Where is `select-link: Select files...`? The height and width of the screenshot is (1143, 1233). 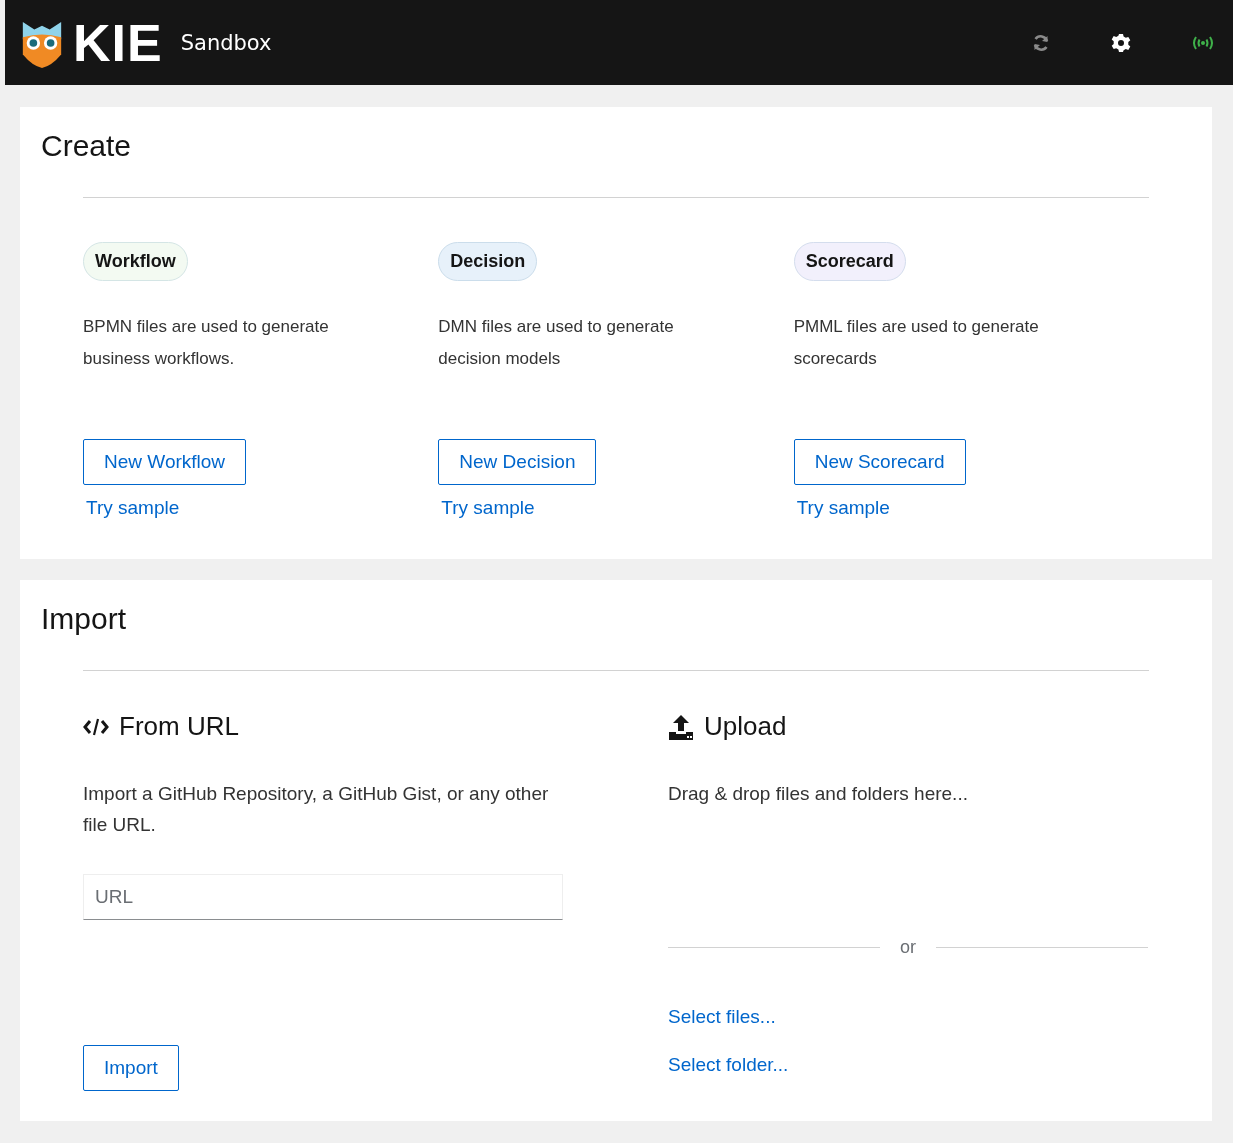 select-link: Select files... is located at coordinates (722, 1017).